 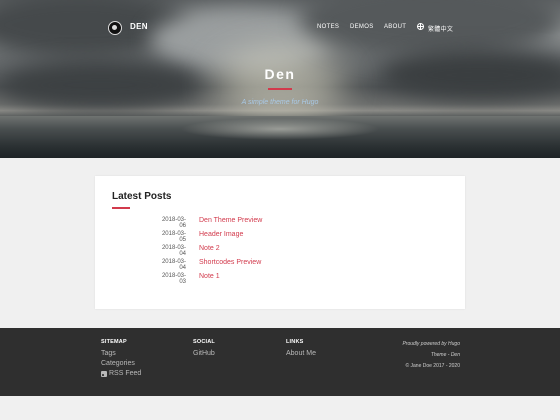 What do you see at coordinates (432, 366) in the screenshot?
I see `copyright-text: © Jane Doe 2017 - 2020` at bounding box center [432, 366].